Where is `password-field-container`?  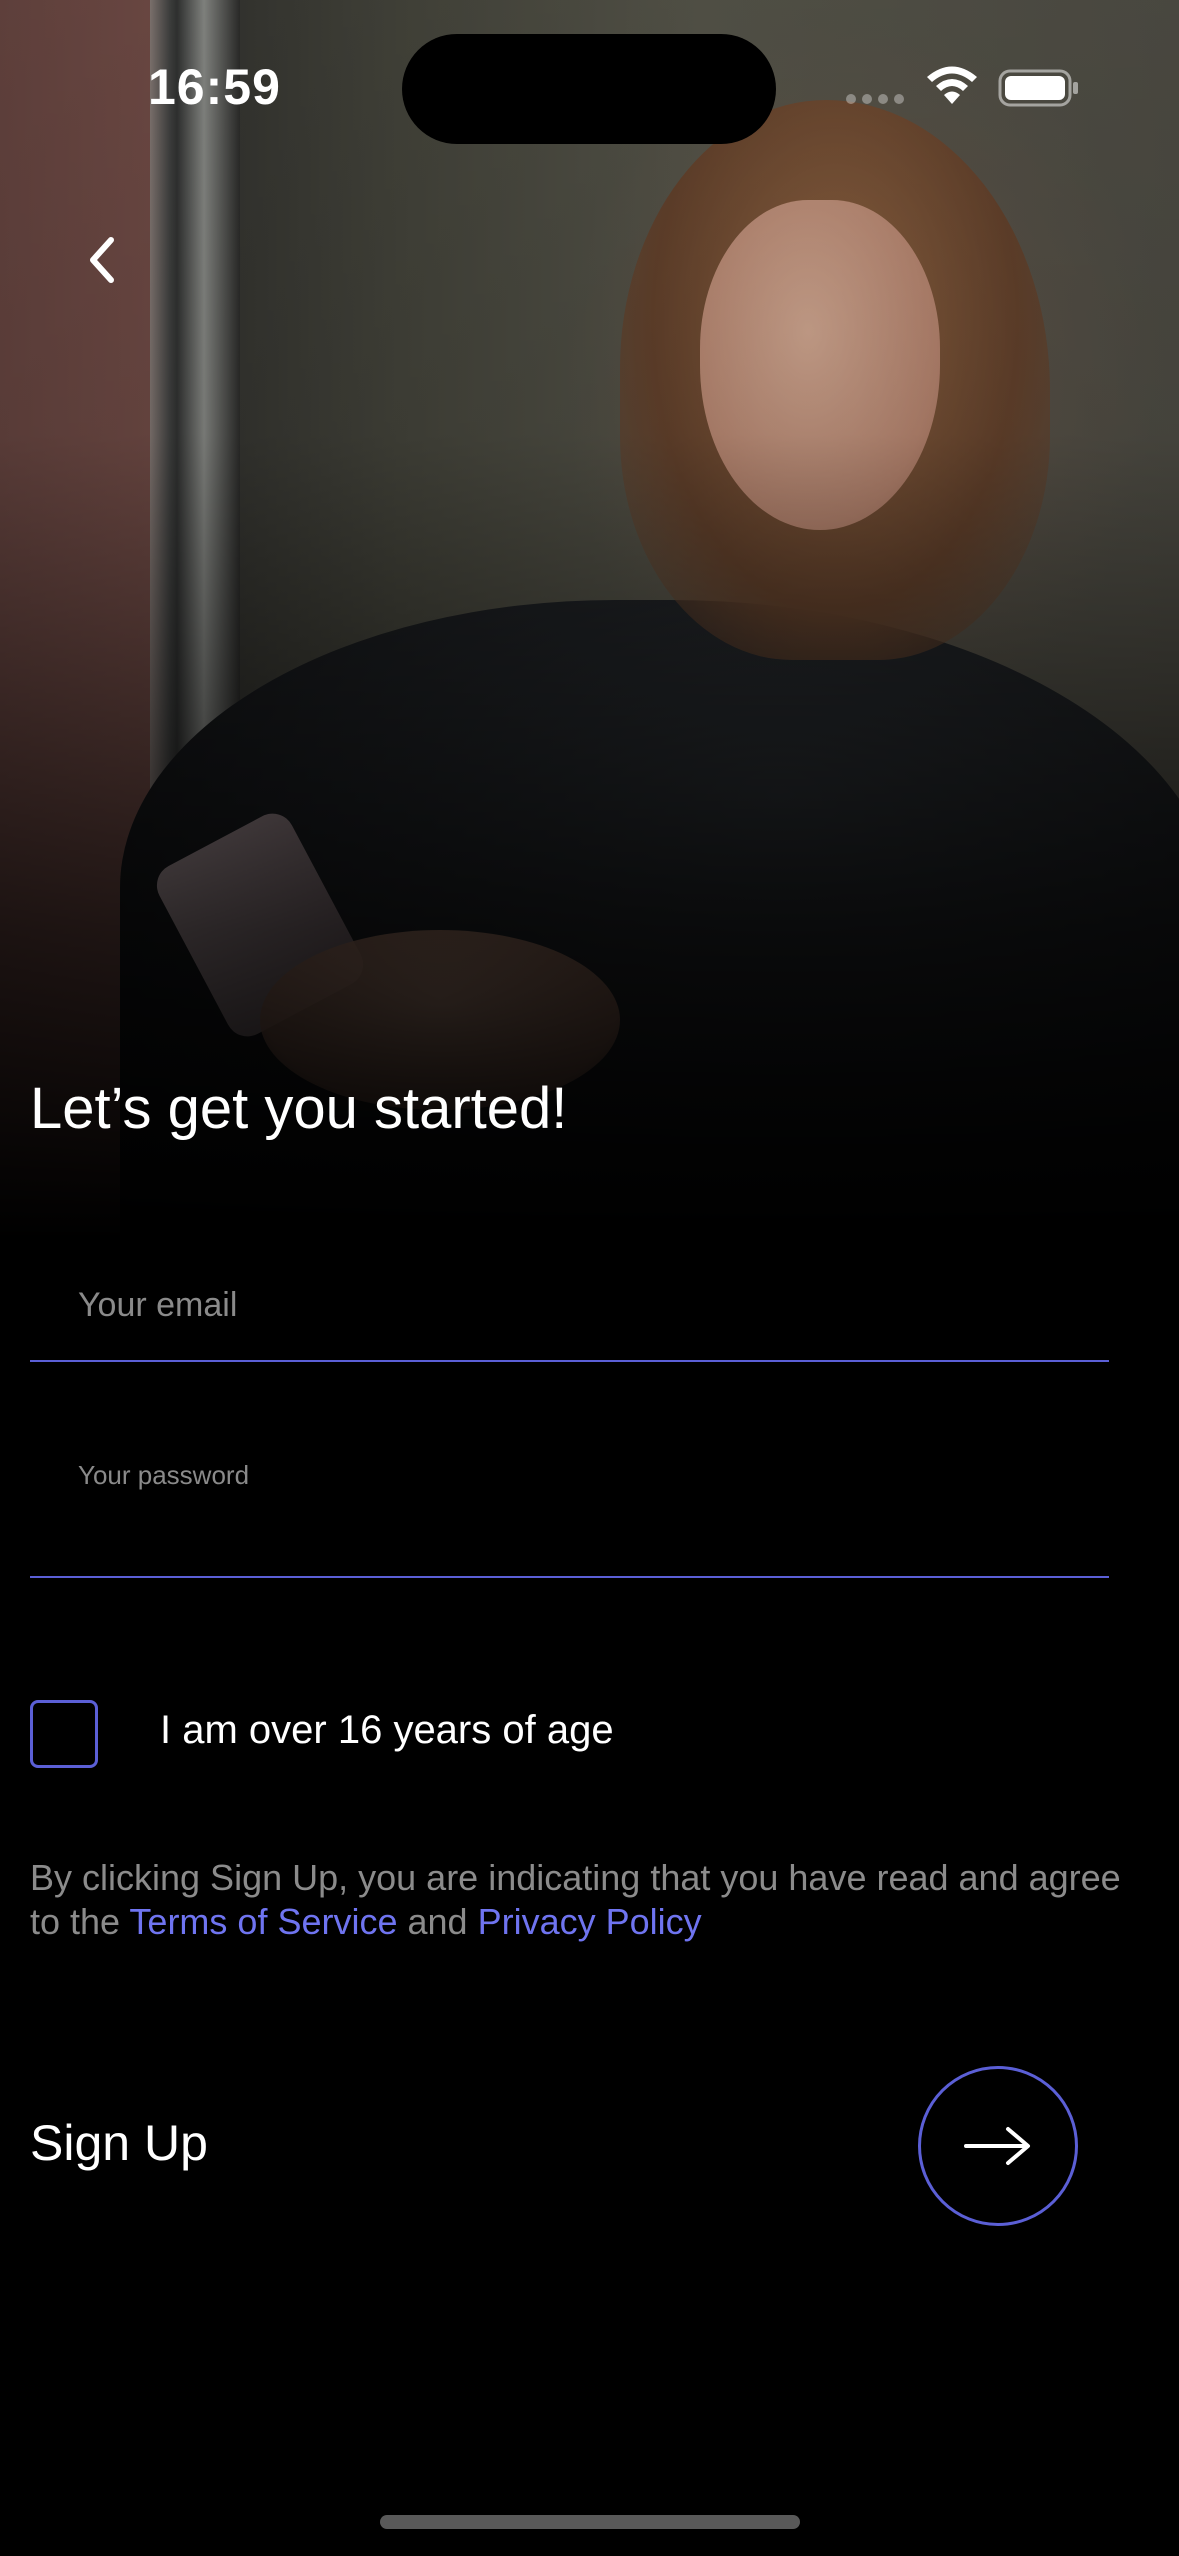
password-field-container is located at coordinates (569, 1504).